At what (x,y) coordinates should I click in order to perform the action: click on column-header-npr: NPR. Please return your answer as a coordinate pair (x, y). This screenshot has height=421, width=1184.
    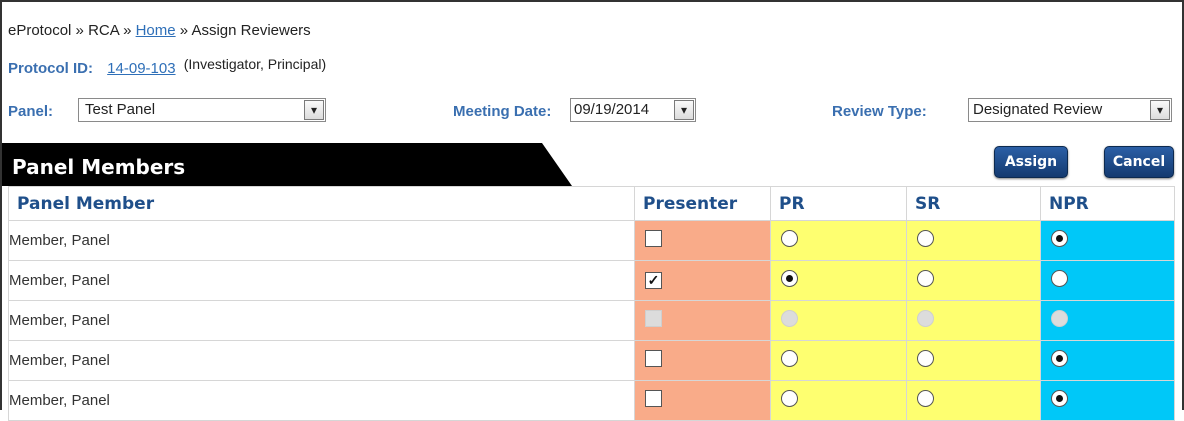
    Looking at the image, I should click on (1107, 203).